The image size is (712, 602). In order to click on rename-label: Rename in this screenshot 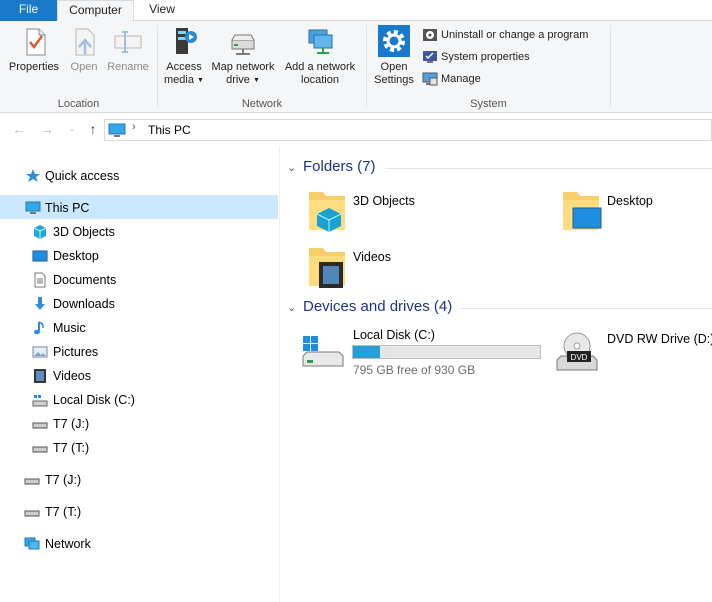, I will do `click(128, 67)`.